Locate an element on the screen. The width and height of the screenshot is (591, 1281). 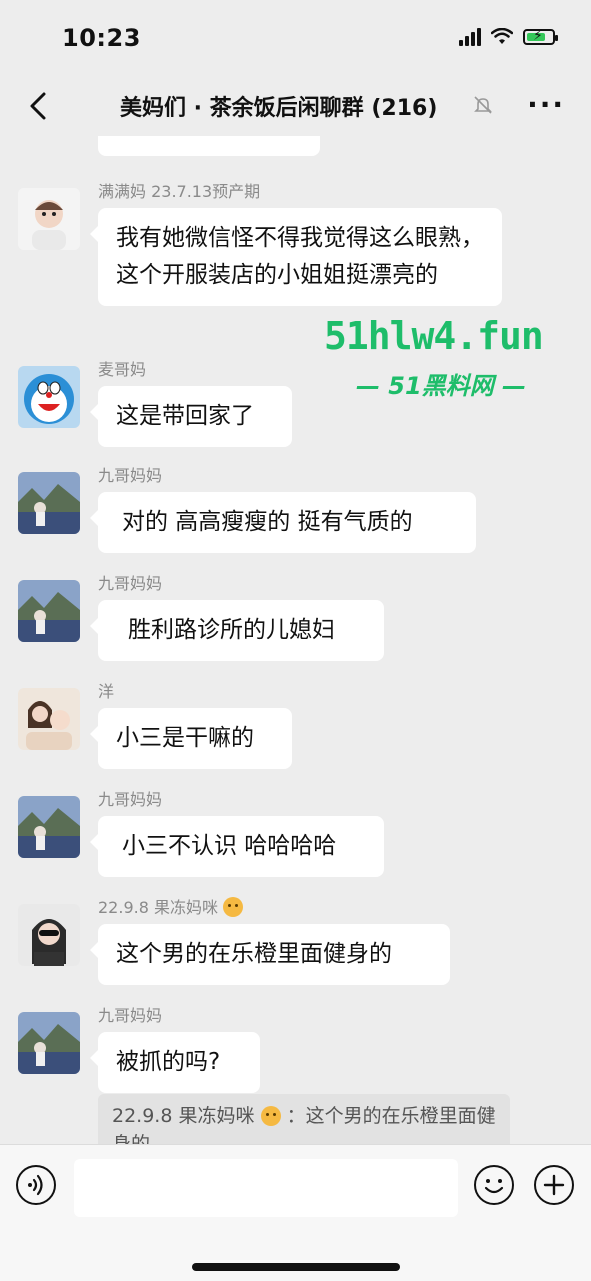
message-bubble: 被抓的吗? is located at coordinates (175, 1062).